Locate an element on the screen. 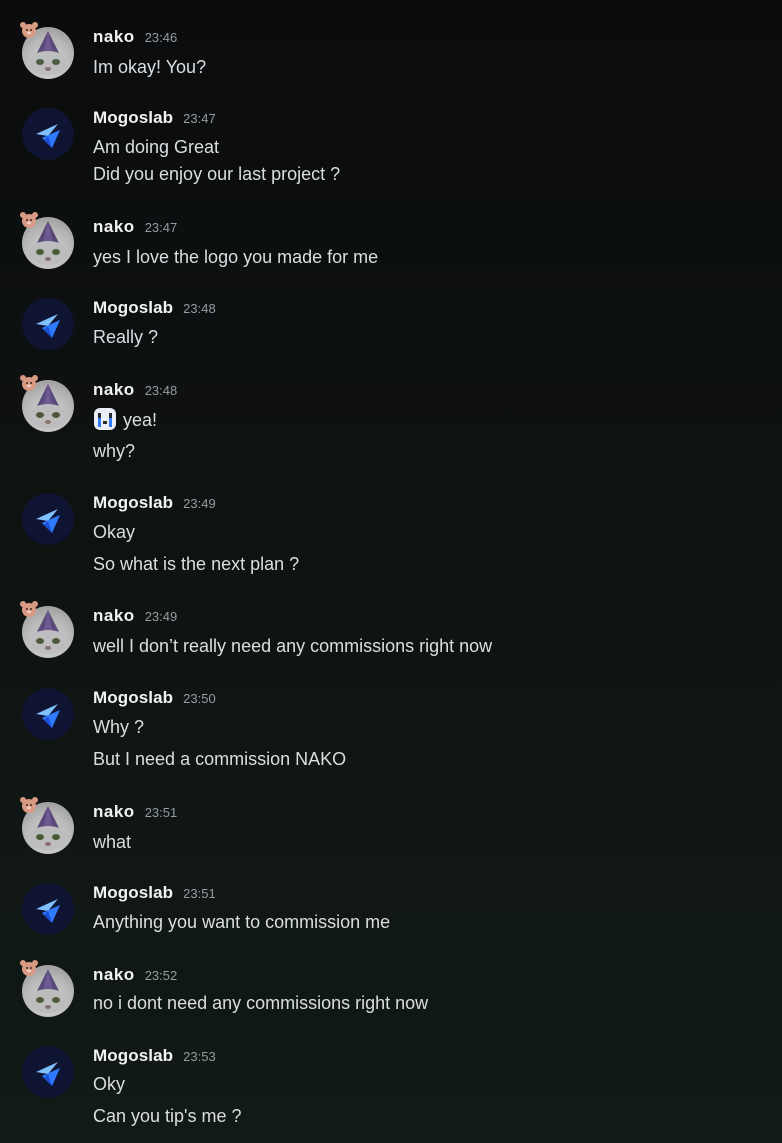  message-header: Mogoslab 23:49 is located at coordinates (154, 504).